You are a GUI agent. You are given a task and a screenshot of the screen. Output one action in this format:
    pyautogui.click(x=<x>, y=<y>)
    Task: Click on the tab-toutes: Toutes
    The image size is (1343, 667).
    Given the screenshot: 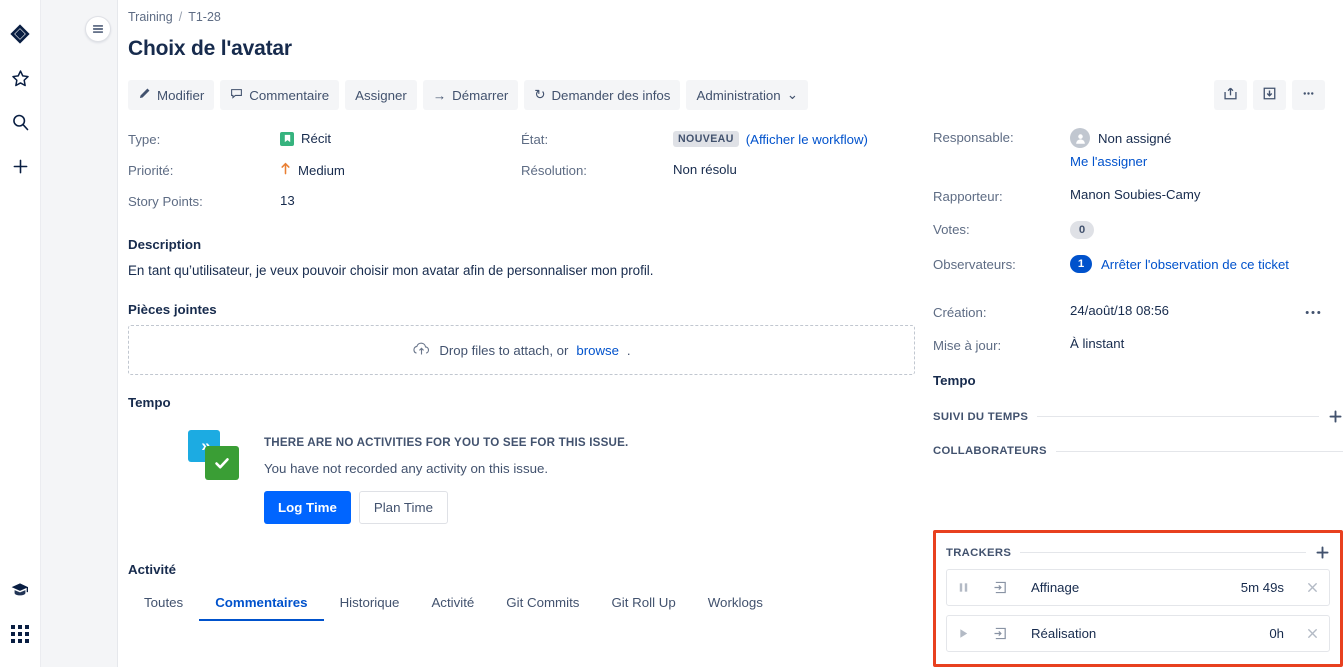 What is the action you would take?
    pyautogui.click(x=163, y=605)
    